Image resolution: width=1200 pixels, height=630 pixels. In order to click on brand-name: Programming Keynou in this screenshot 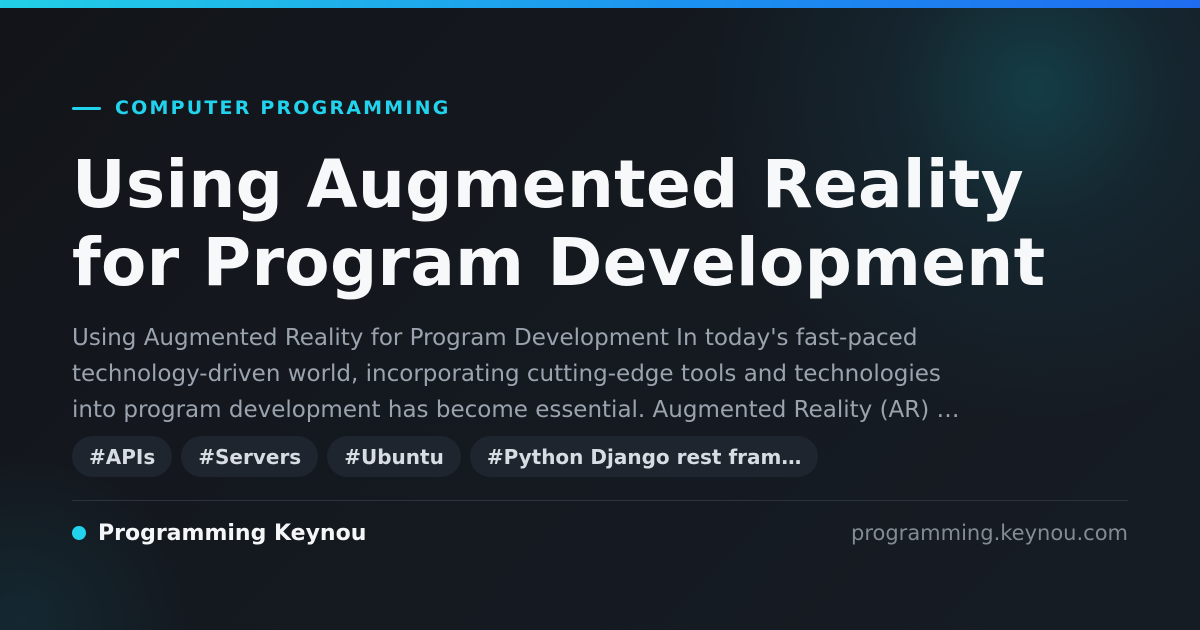, I will do `click(232, 533)`.